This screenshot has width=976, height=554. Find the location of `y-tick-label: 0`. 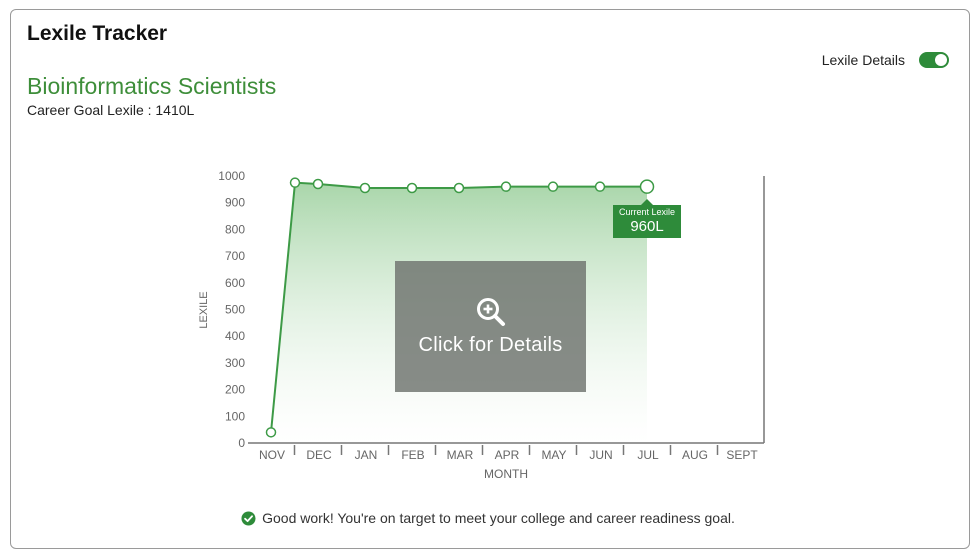

y-tick-label: 0 is located at coordinates (241, 443).